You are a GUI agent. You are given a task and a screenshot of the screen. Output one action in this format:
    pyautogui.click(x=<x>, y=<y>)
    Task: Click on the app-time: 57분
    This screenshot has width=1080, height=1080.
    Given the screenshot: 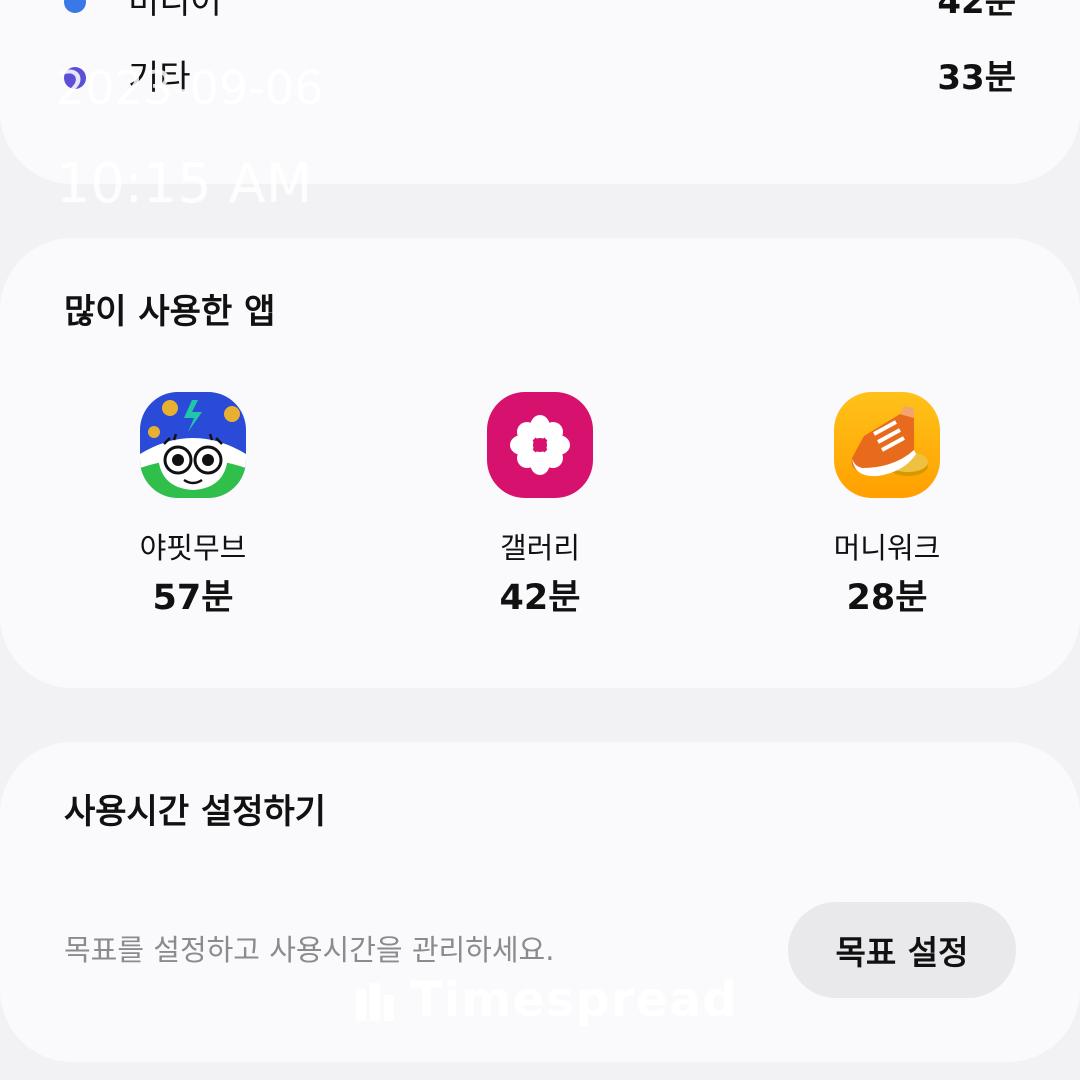 What is the action you would take?
    pyautogui.click(x=193, y=598)
    